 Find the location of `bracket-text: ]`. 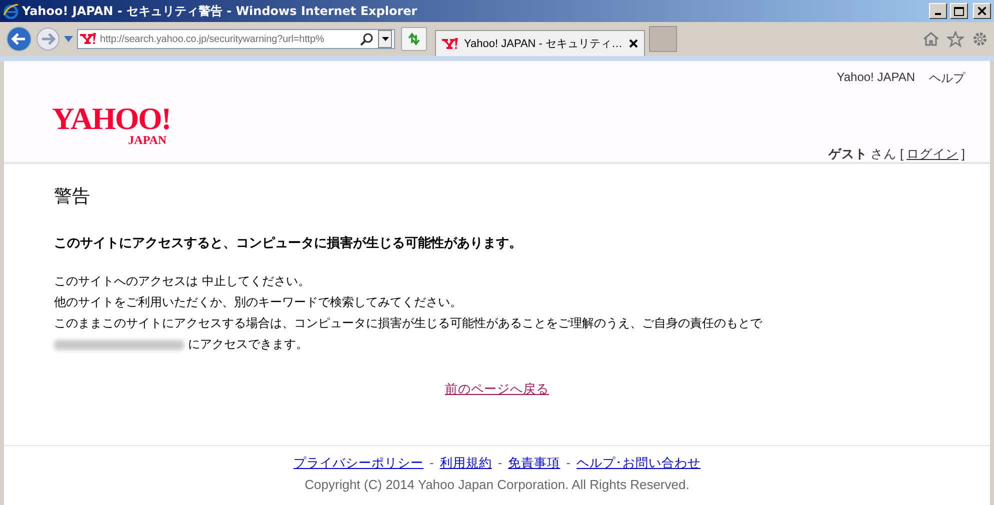

bracket-text: ] is located at coordinates (963, 154).